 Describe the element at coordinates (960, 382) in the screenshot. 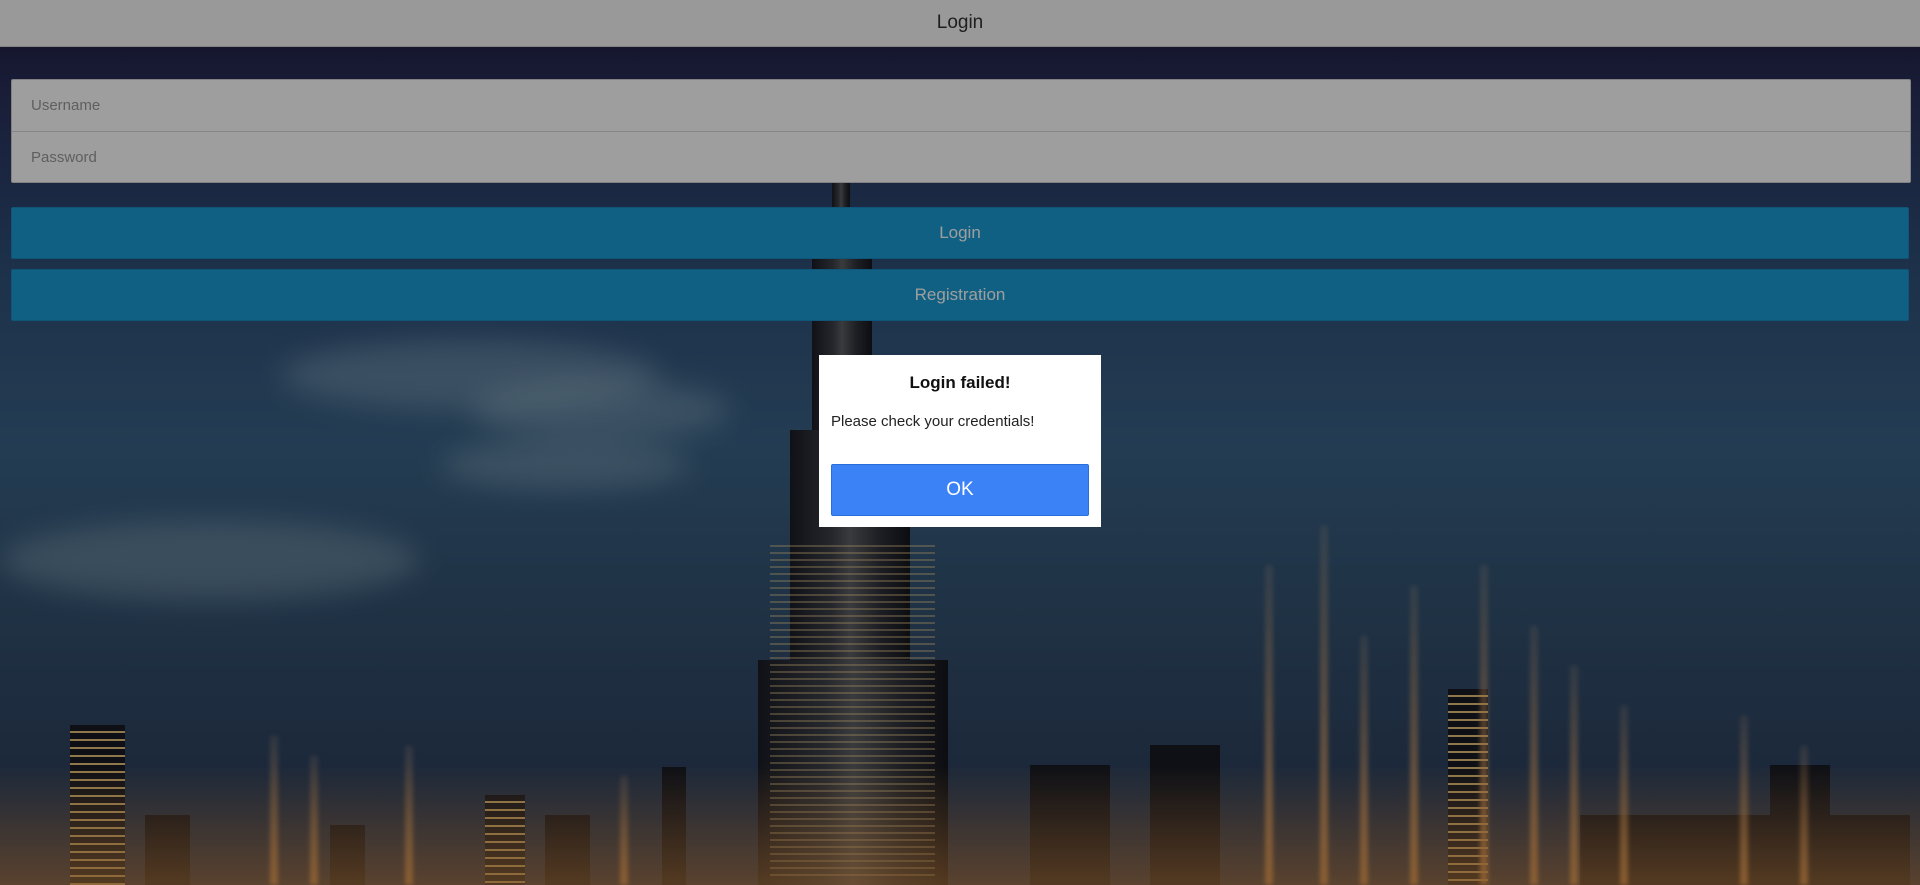

I see `dialog-title: Login failed!` at that location.